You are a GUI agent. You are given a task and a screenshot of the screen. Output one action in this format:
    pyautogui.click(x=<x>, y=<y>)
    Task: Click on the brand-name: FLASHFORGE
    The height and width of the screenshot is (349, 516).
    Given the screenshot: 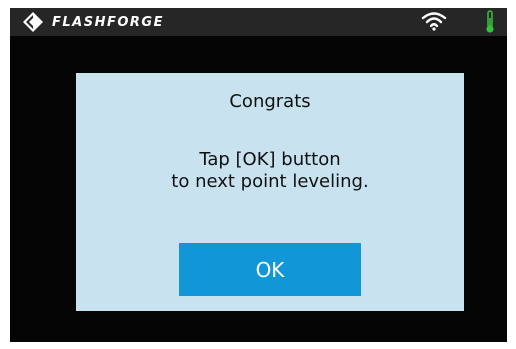 What is the action you would take?
    pyautogui.click(x=108, y=22)
    